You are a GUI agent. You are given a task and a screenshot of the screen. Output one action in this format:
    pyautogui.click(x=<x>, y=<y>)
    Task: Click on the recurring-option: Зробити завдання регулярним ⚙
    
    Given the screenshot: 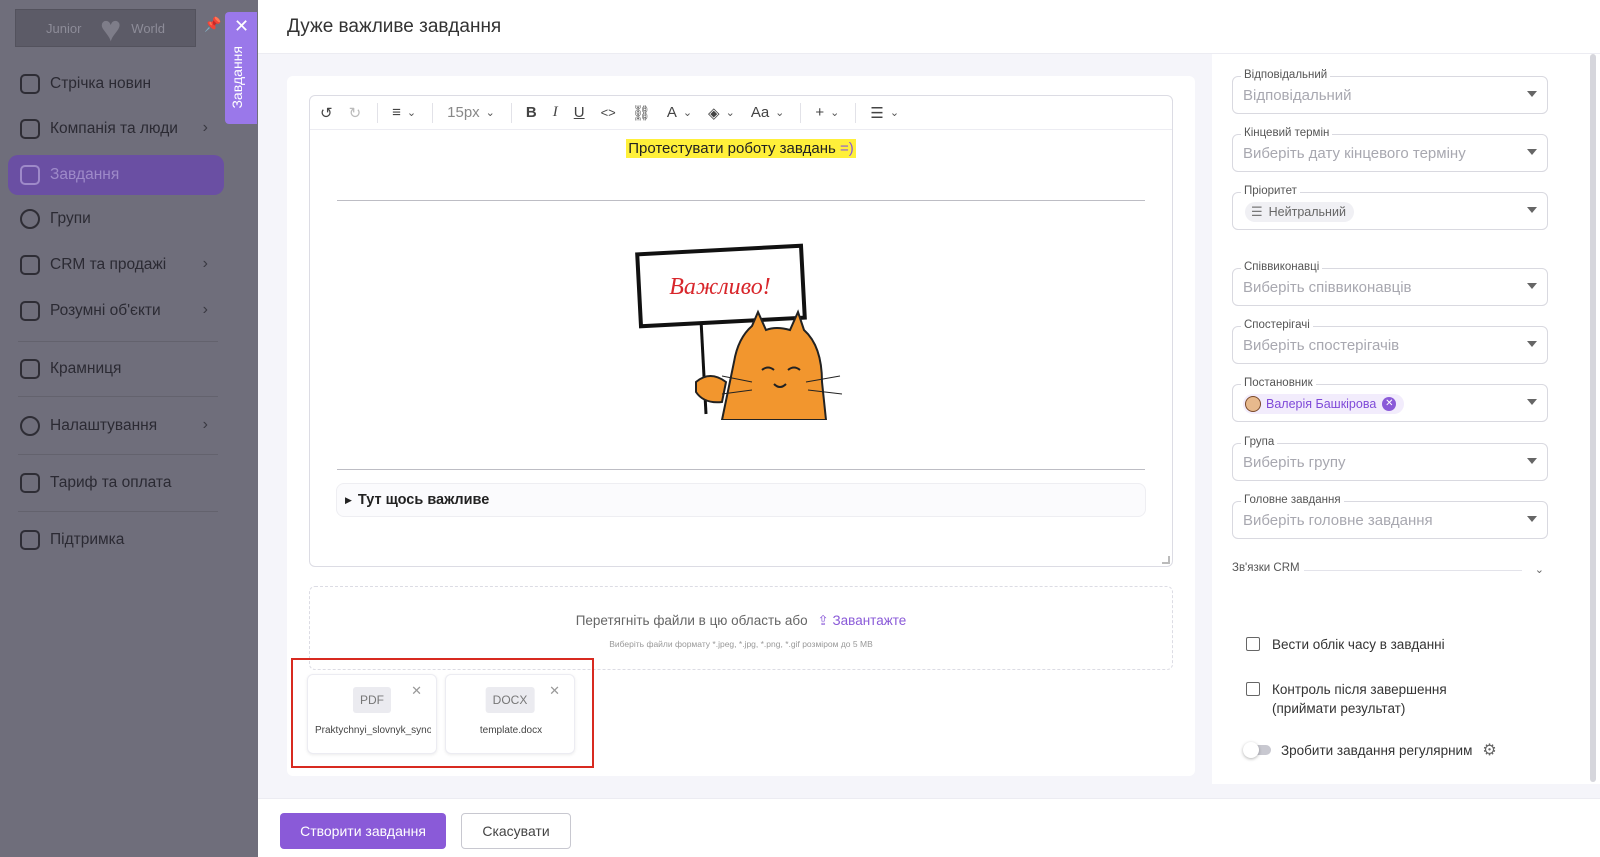 What is the action you would take?
    pyautogui.click(x=1370, y=750)
    